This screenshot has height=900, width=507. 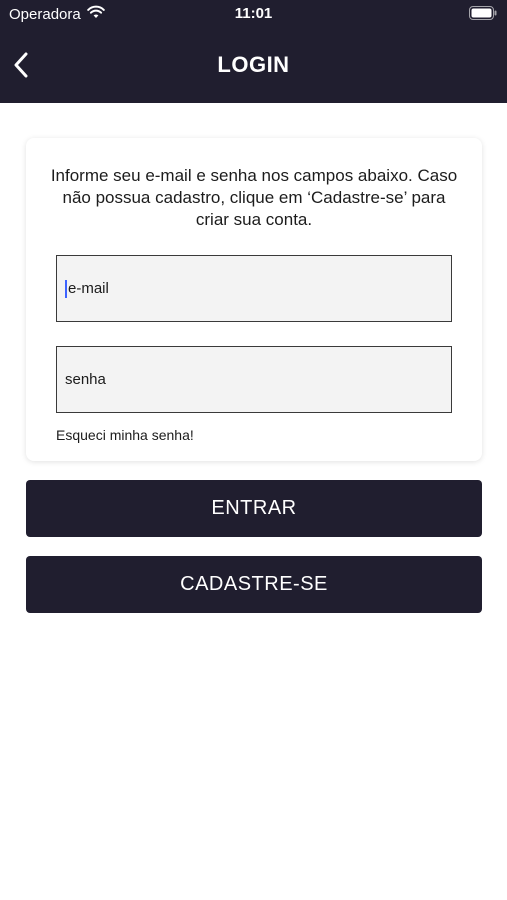 What do you see at coordinates (125, 435) in the screenshot?
I see `forgot-password-link: Esqueci minha senha!` at bounding box center [125, 435].